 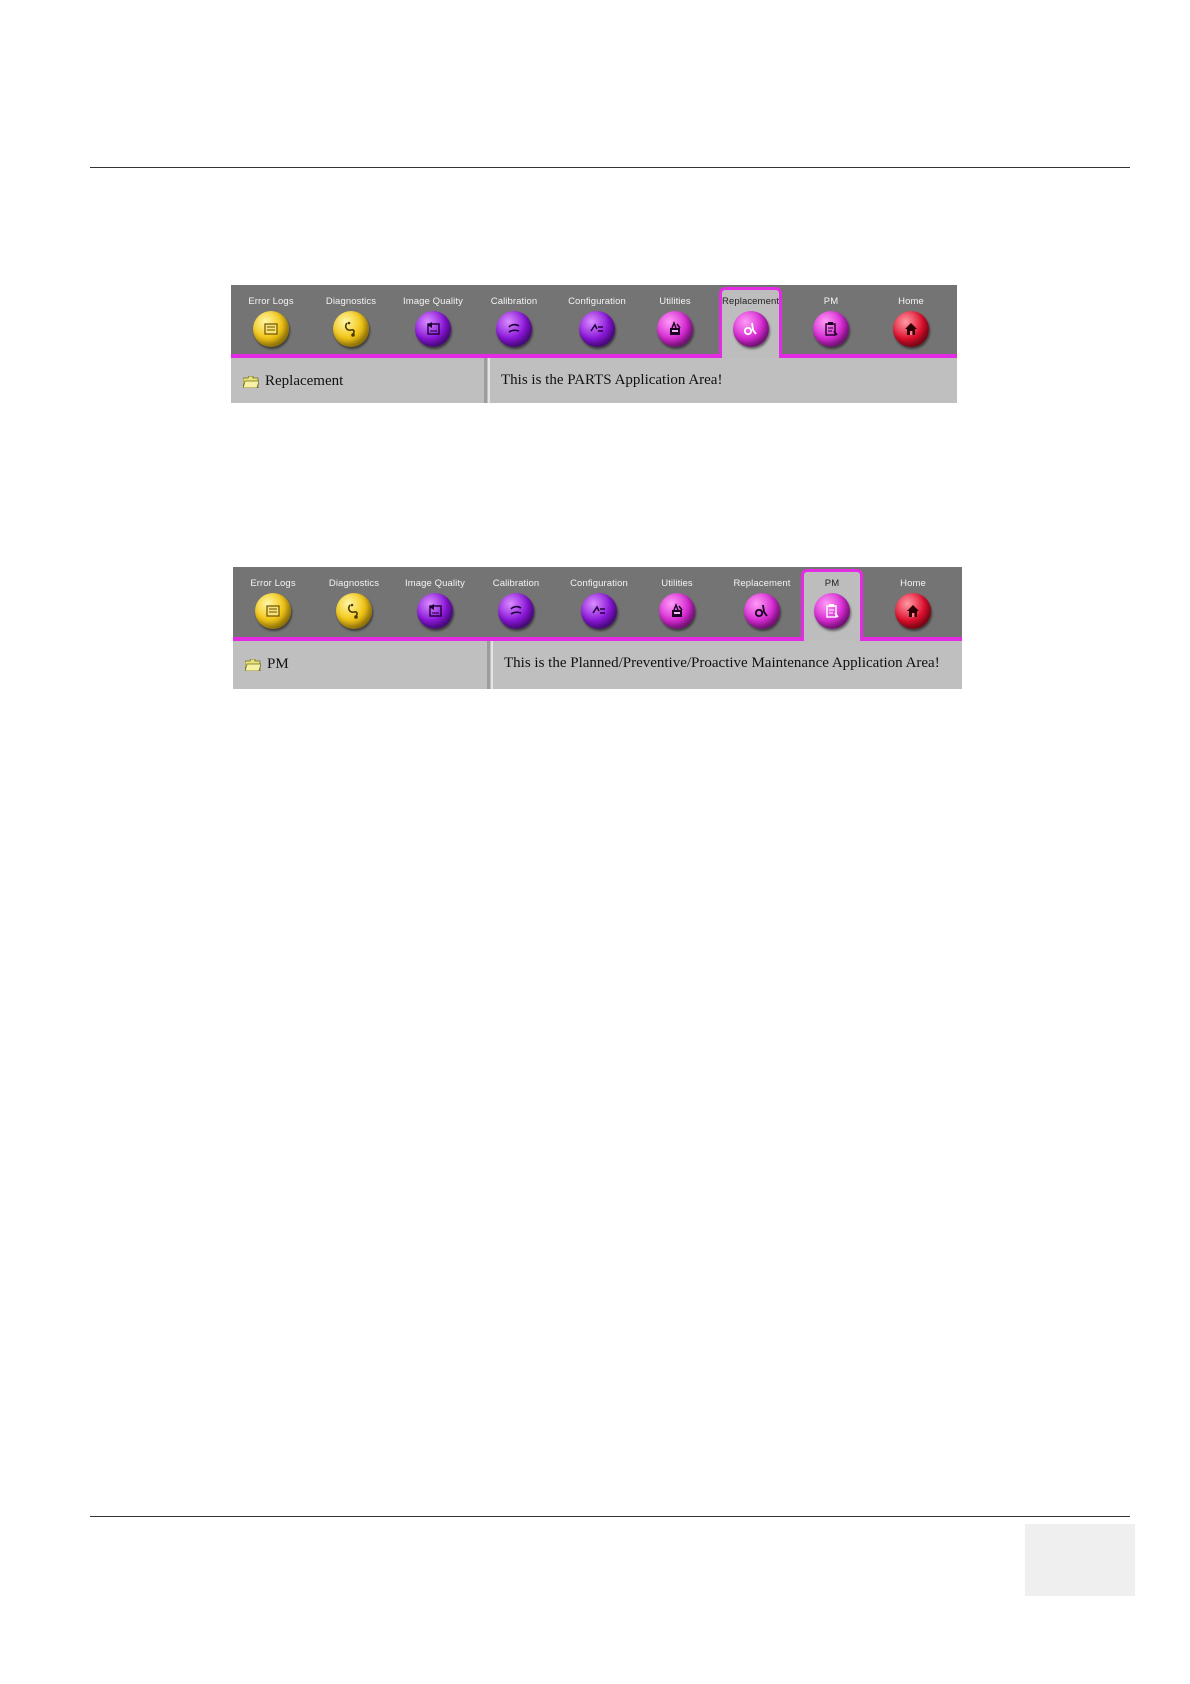 I want to click on header-rule, so click(x=610, y=167).